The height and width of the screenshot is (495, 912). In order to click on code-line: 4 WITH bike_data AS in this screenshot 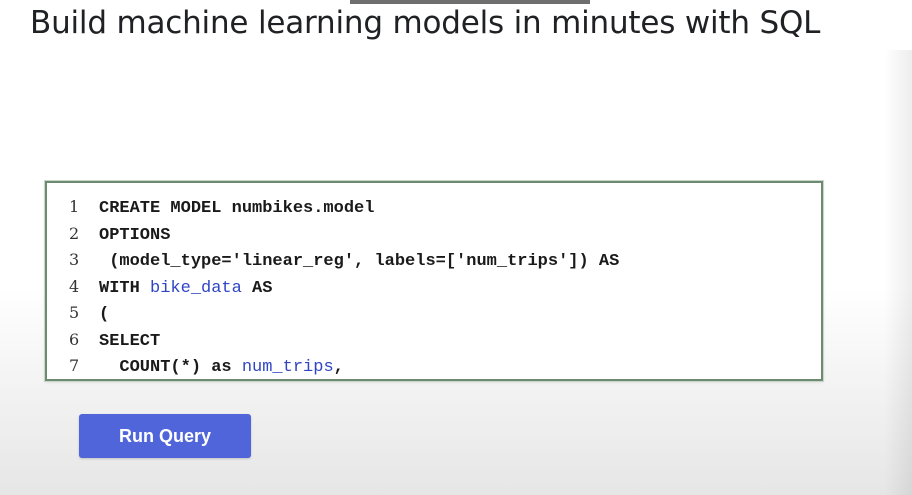, I will do `click(344, 287)`.